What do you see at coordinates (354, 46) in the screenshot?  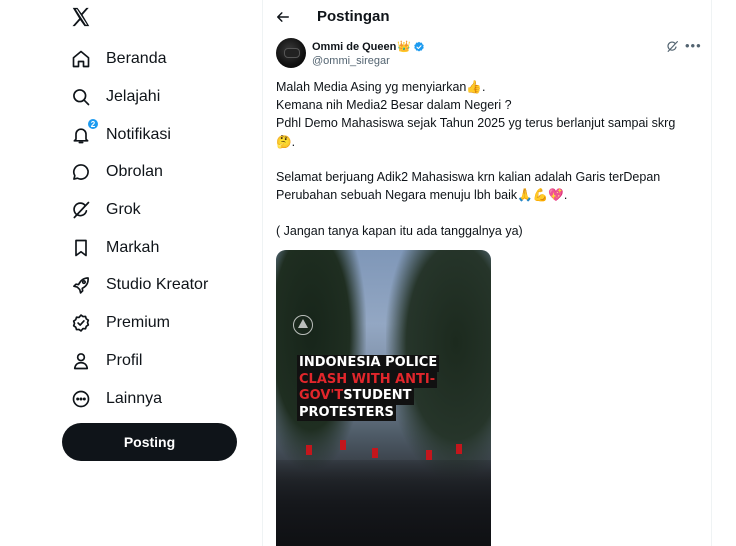 I see `author-name: Ommi de Queen` at bounding box center [354, 46].